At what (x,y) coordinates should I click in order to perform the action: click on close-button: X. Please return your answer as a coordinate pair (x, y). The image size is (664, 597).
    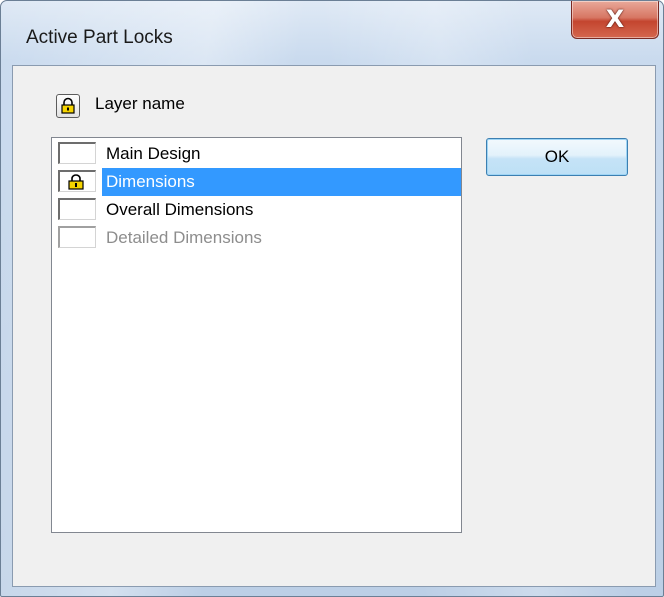
    Looking at the image, I should click on (615, 20).